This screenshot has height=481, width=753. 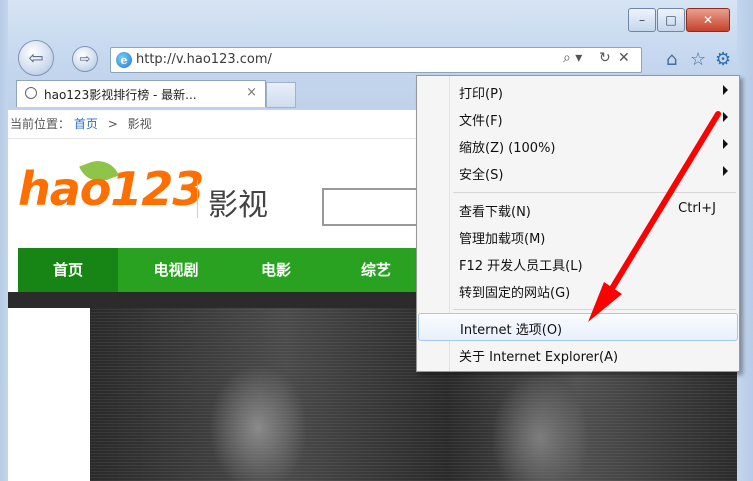 What do you see at coordinates (481, 94) in the screenshot?
I see `menu-item-label: 打印(P)` at bounding box center [481, 94].